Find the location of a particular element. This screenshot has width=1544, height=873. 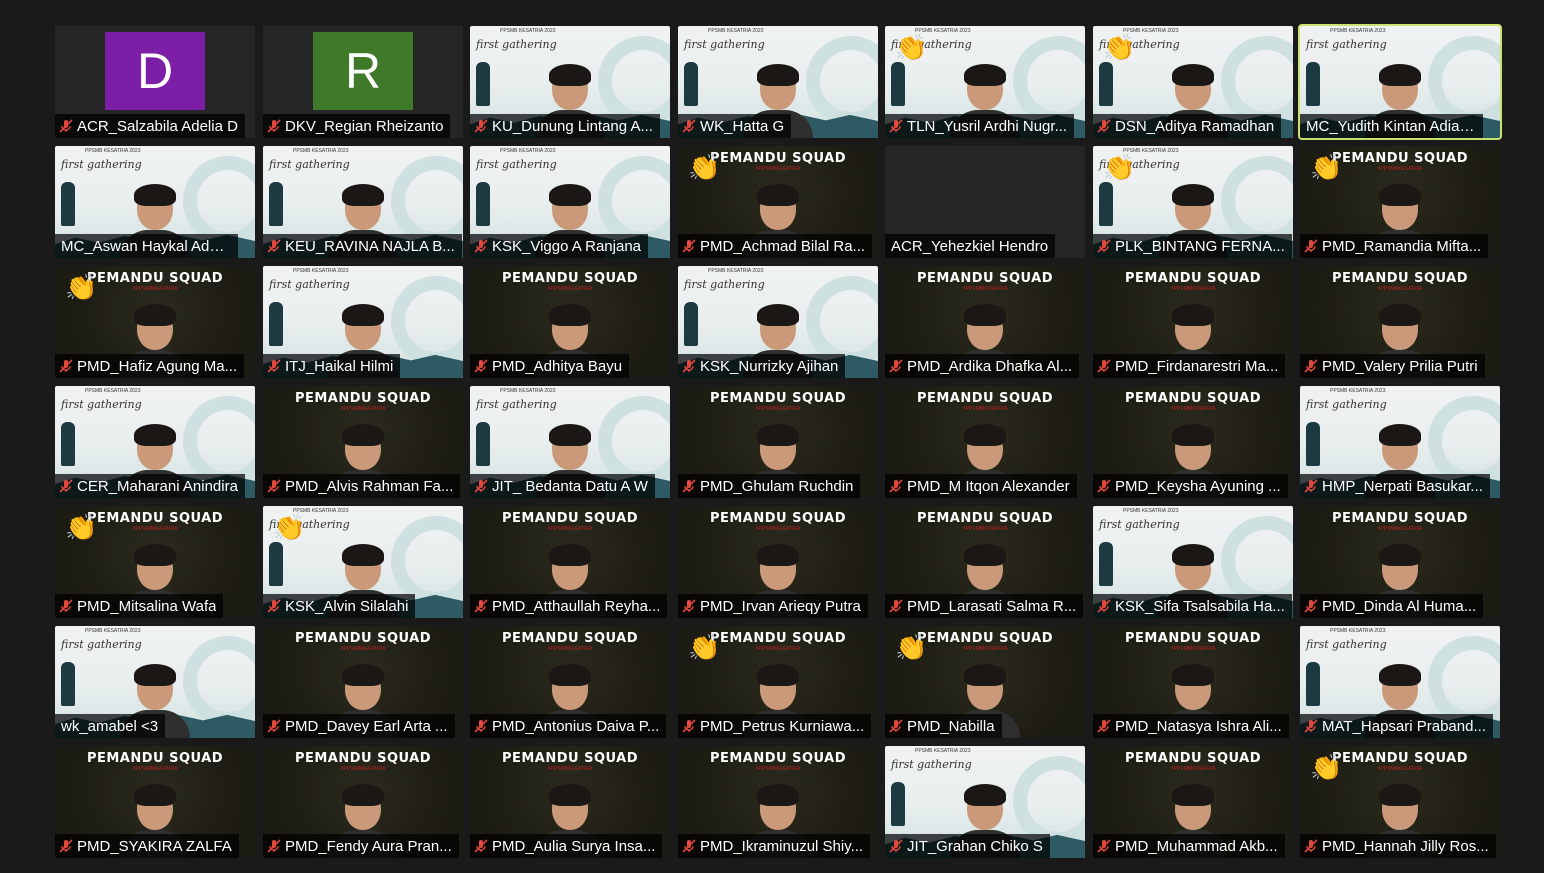

name-label: ACR_Yehezkiel Hendro is located at coordinates (970, 246).